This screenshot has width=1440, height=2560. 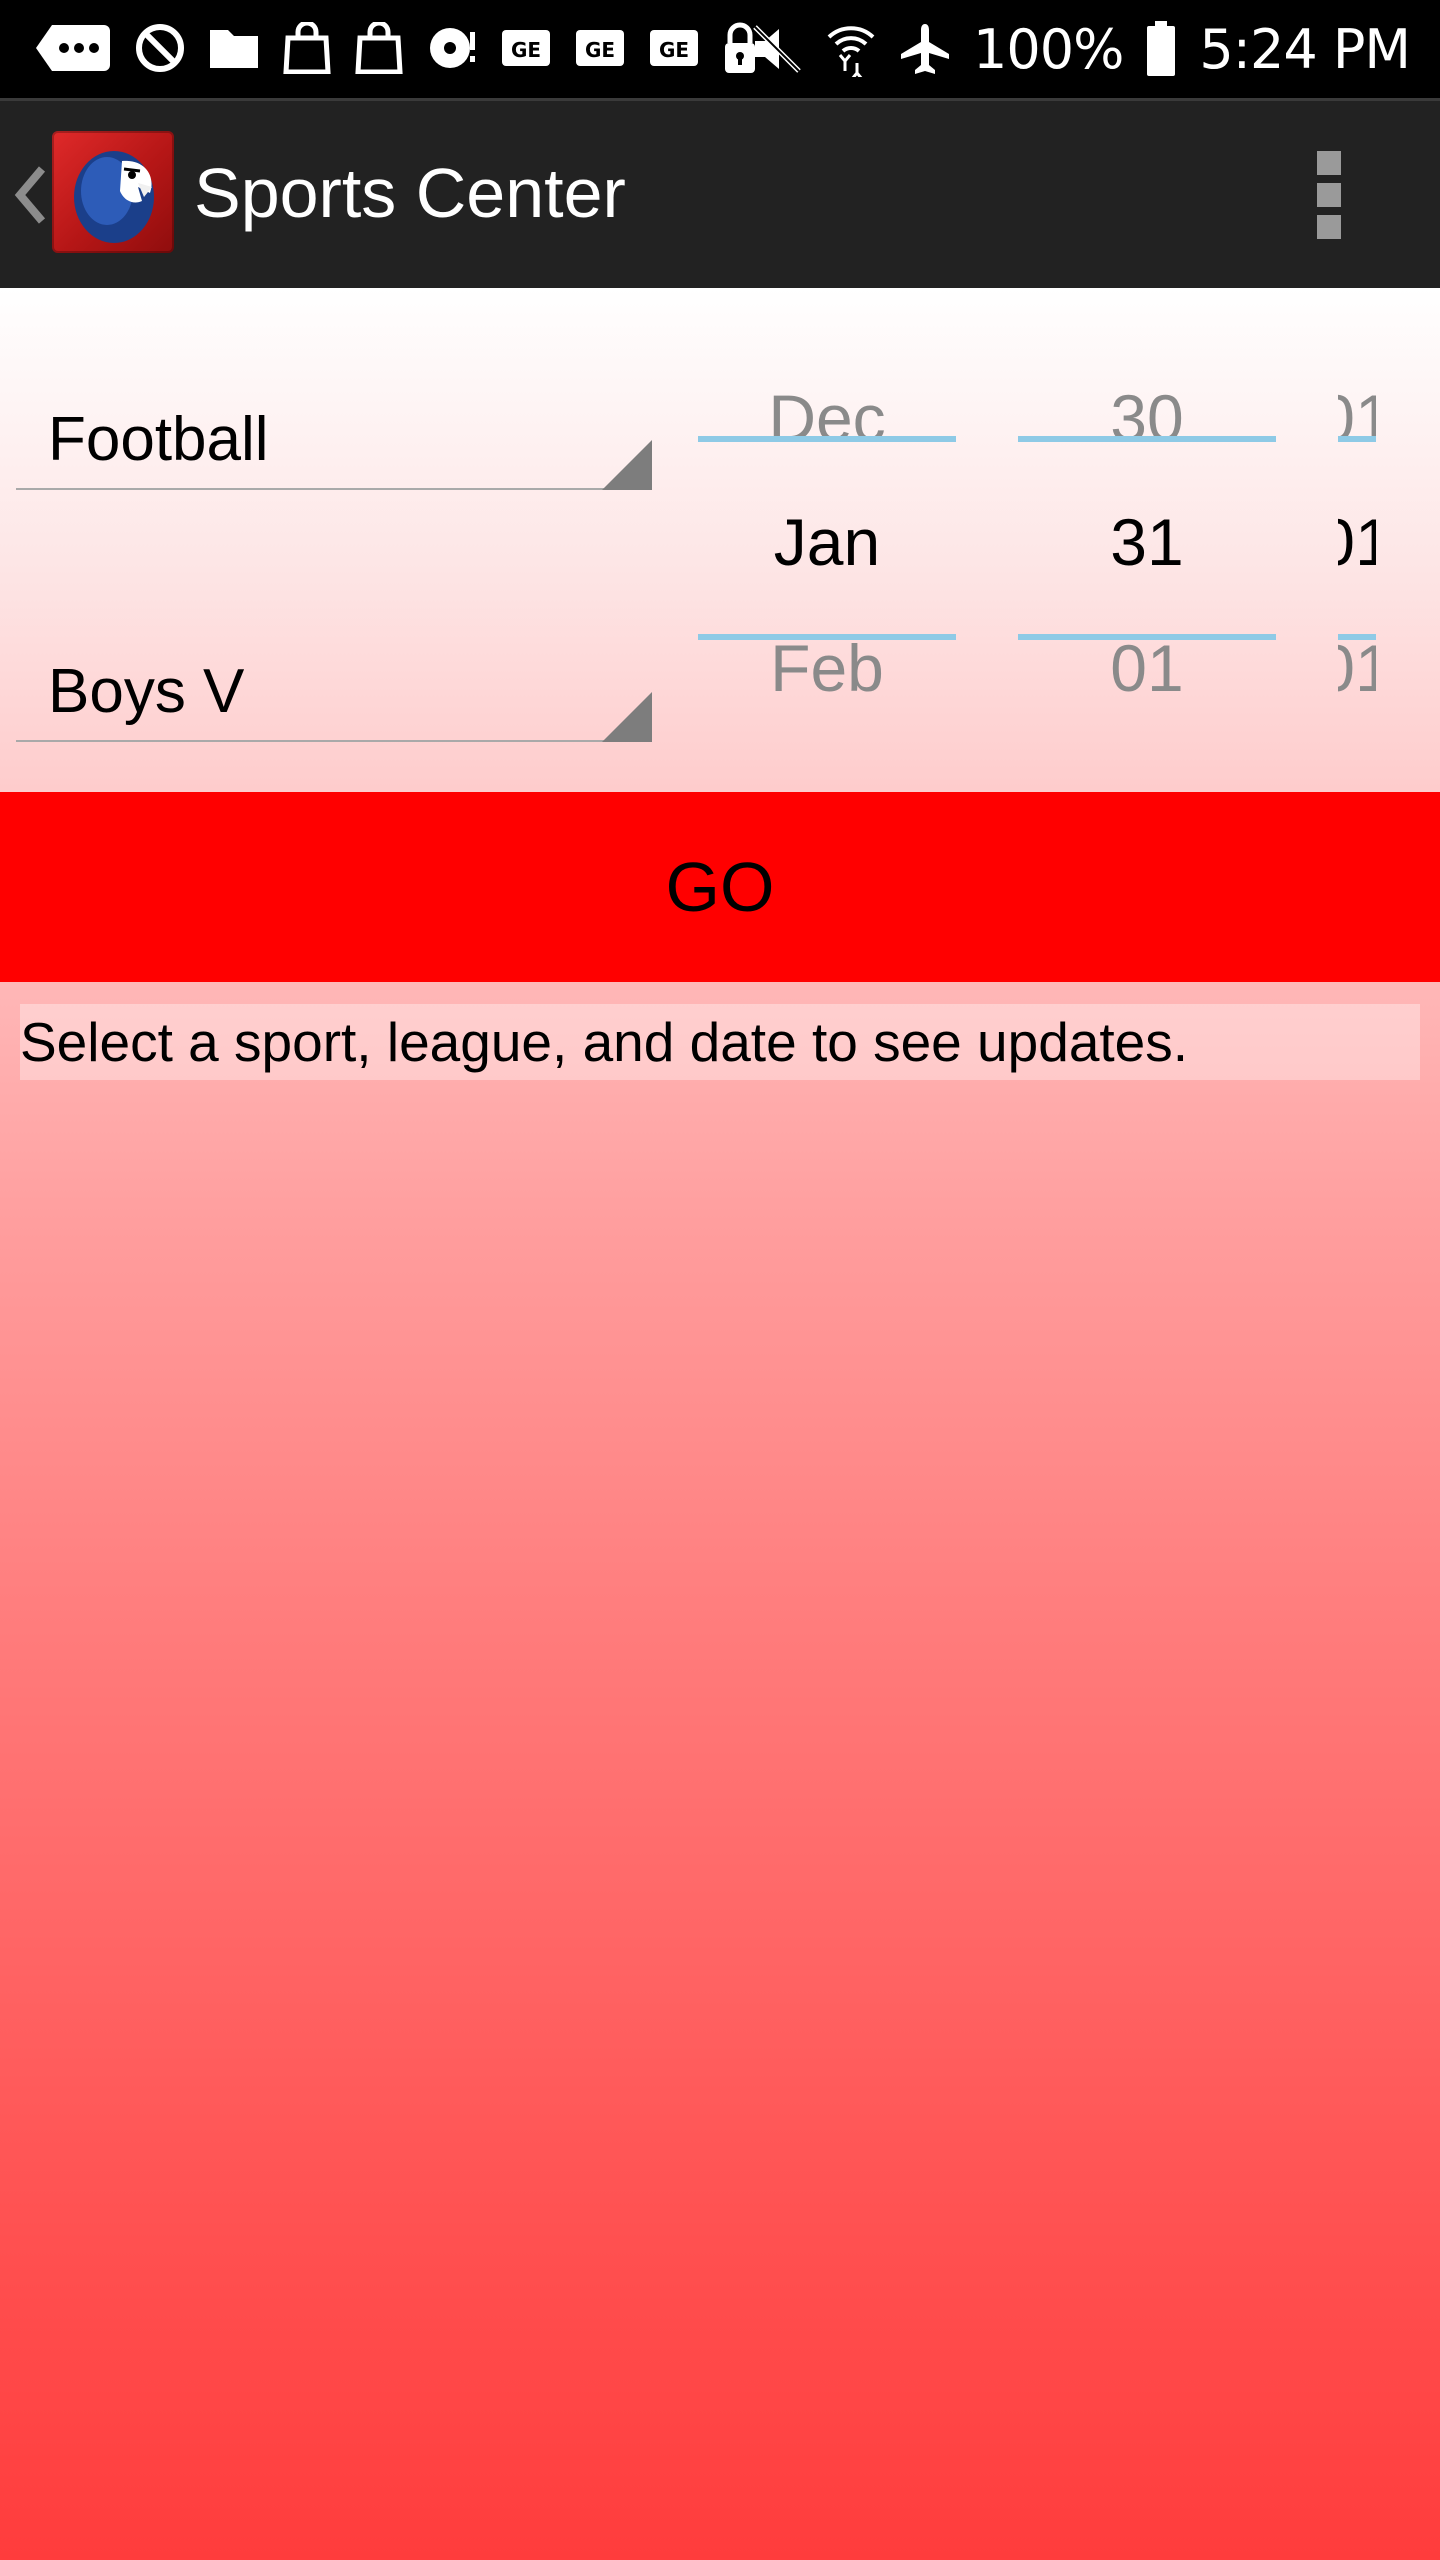 I want to click on month-picker: Dec Jan Feb, so click(x=827, y=530).